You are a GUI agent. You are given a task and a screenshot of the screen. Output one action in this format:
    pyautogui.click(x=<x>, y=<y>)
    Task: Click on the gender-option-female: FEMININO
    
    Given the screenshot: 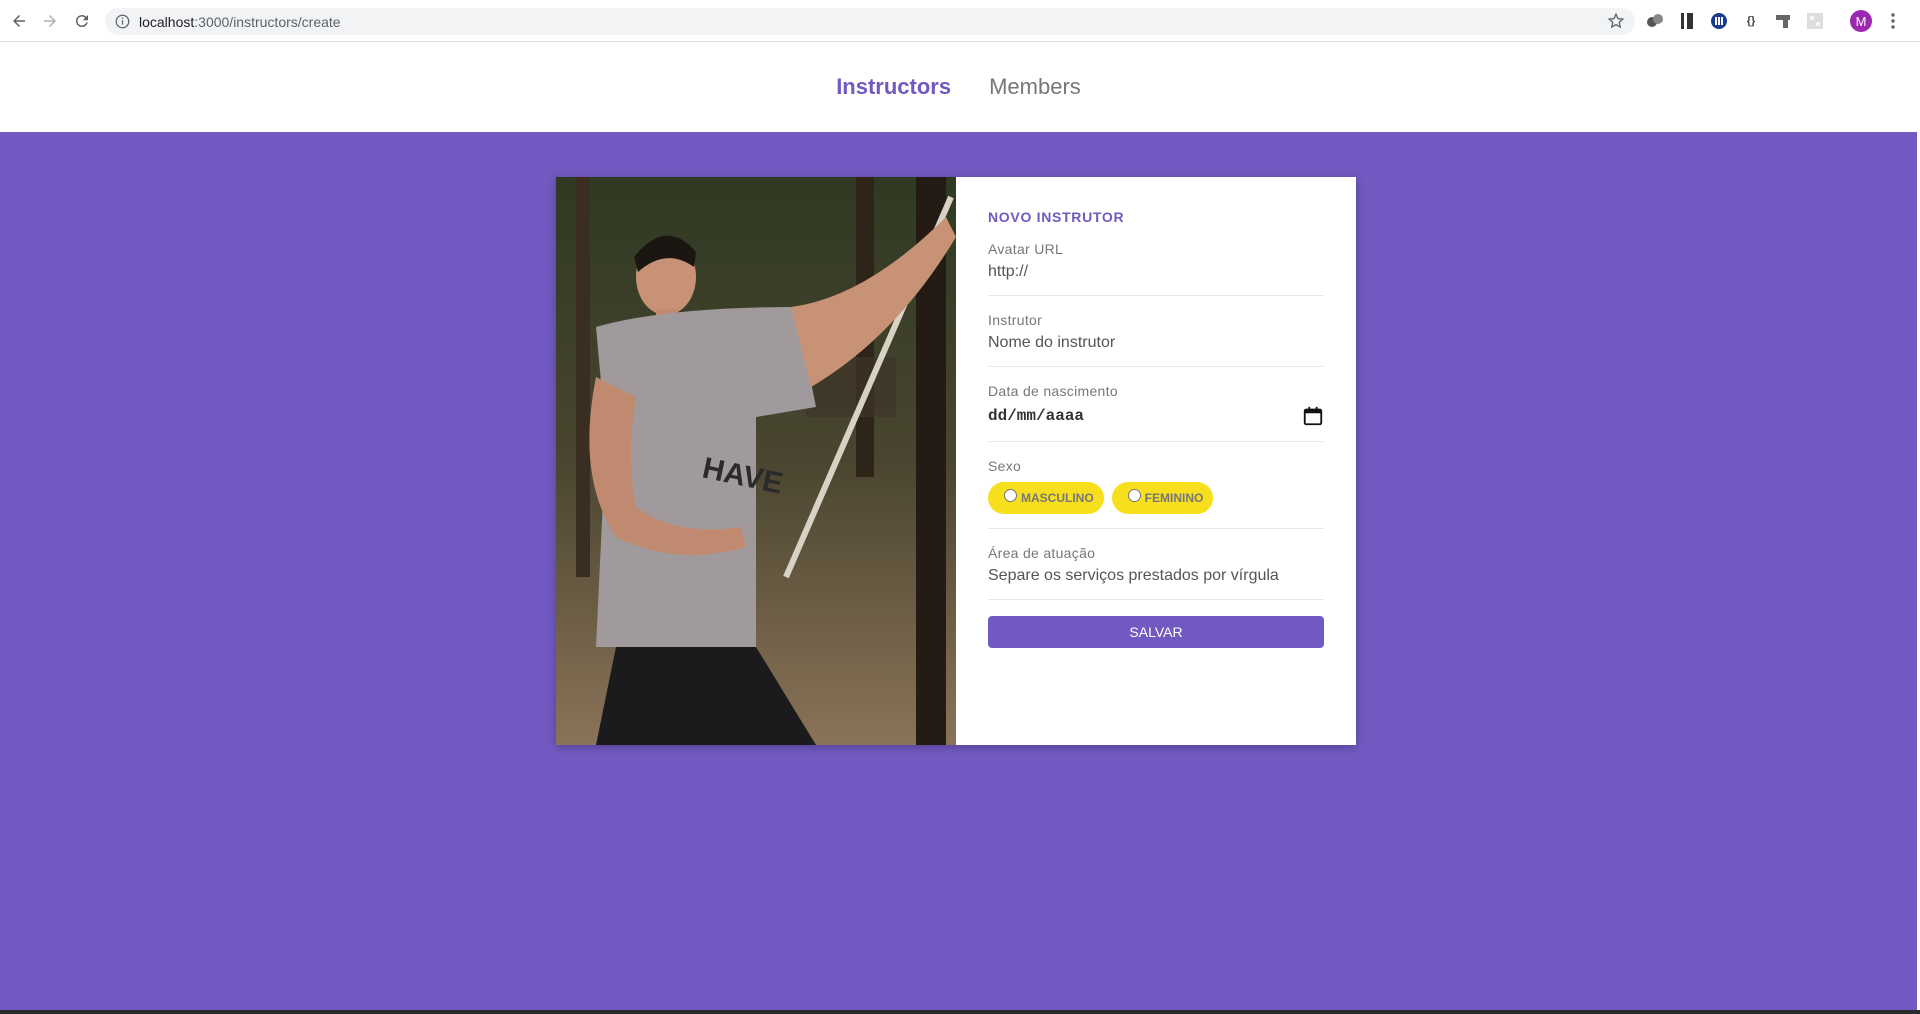 What is the action you would take?
    pyautogui.click(x=1162, y=498)
    